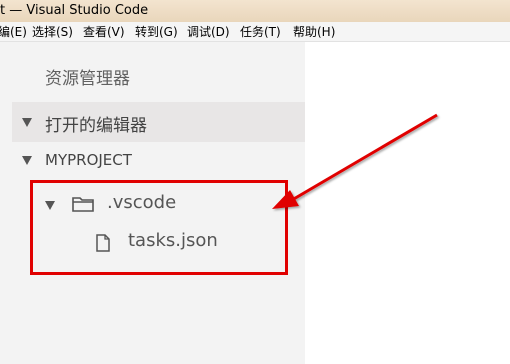 This screenshot has width=510, height=364. I want to click on window-titlebar: t — Visual Studio Code, so click(255, 11).